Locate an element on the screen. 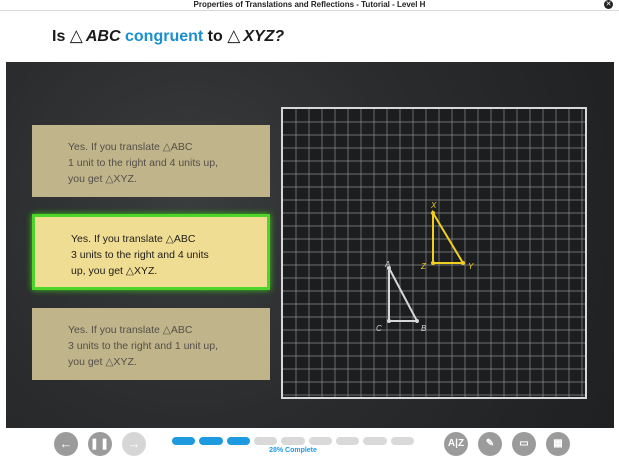 This screenshot has width=619, height=459. label-x: X is located at coordinates (433, 205).